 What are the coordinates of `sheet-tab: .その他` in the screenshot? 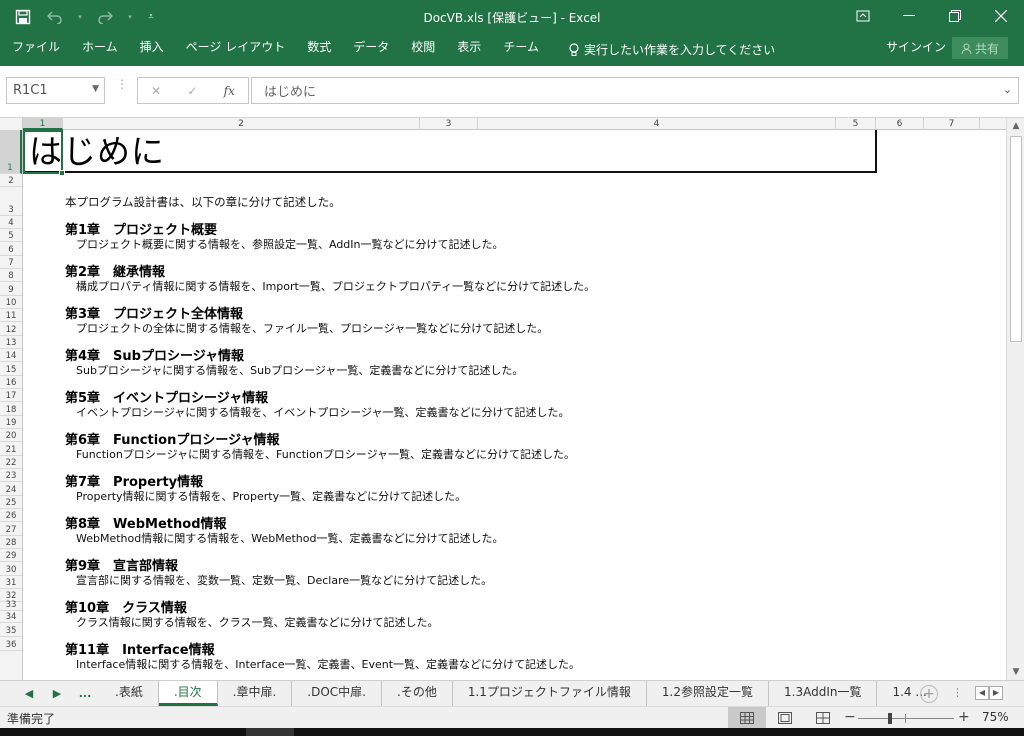 It's located at (417, 693).